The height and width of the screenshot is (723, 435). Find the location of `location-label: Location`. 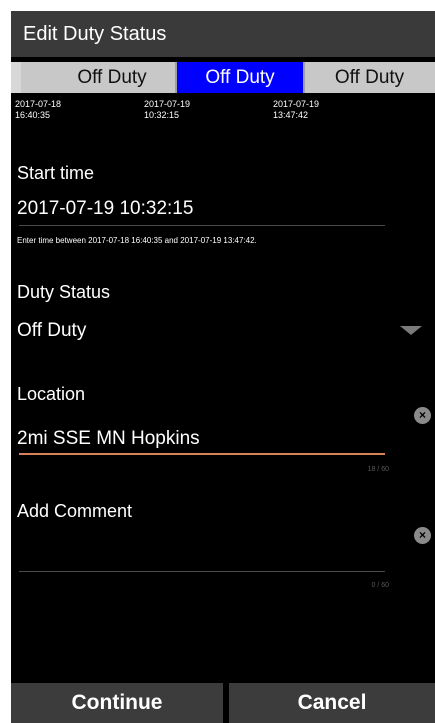

location-label: Location is located at coordinates (51, 394).